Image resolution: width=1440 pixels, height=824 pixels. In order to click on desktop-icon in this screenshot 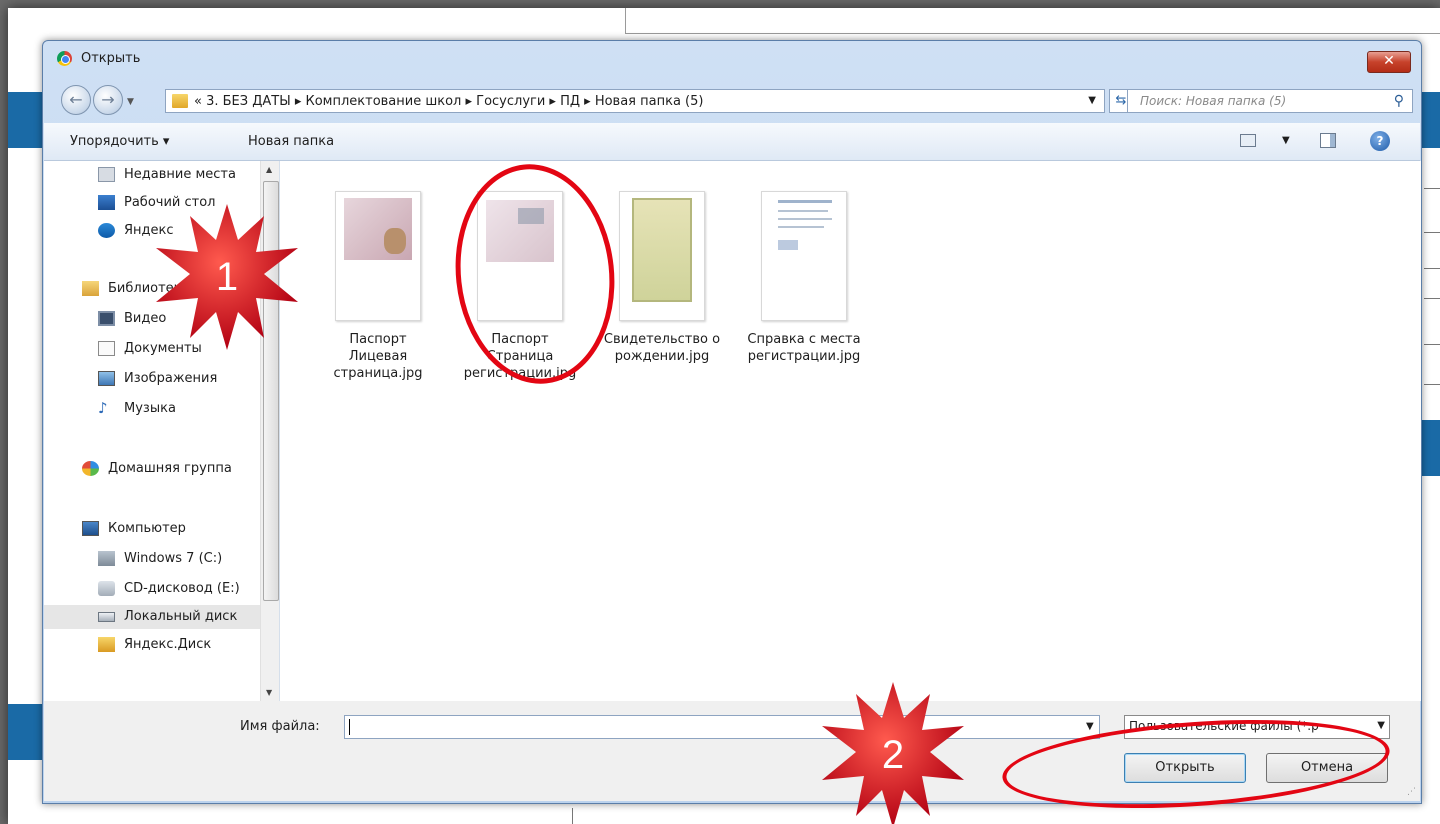, I will do `click(106, 202)`.